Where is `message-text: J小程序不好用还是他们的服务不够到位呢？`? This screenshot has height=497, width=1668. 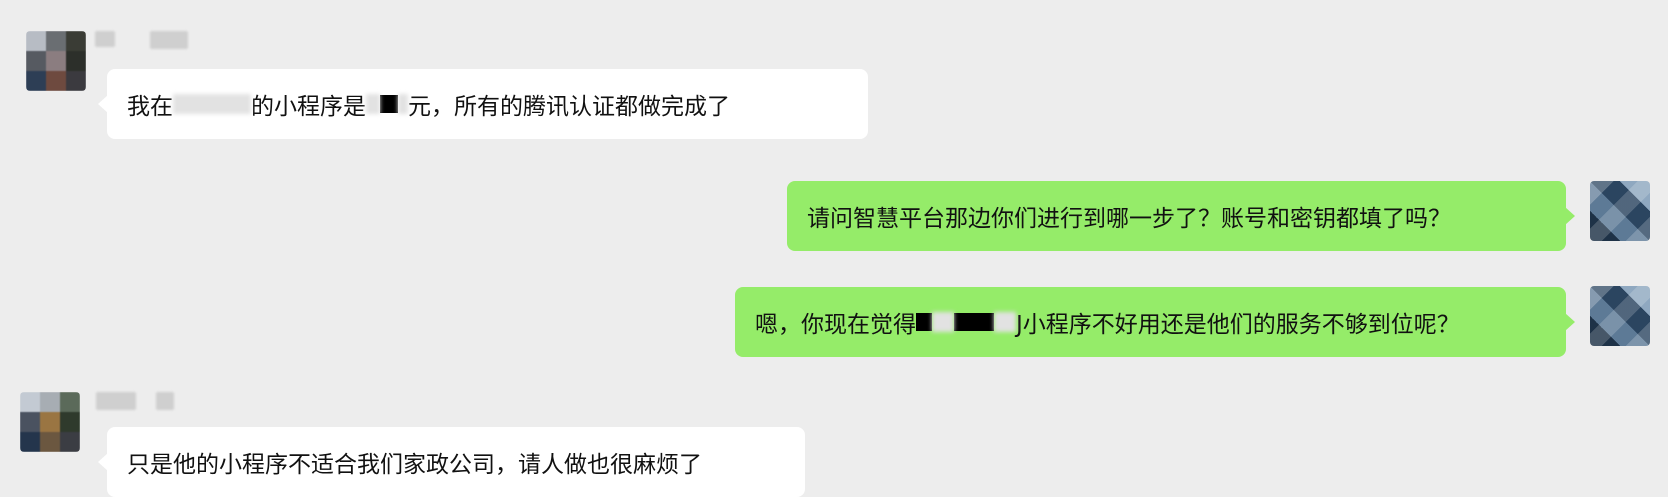
message-text: J小程序不好用还是他们的服务不够到位呢？ is located at coordinates (1238, 325).